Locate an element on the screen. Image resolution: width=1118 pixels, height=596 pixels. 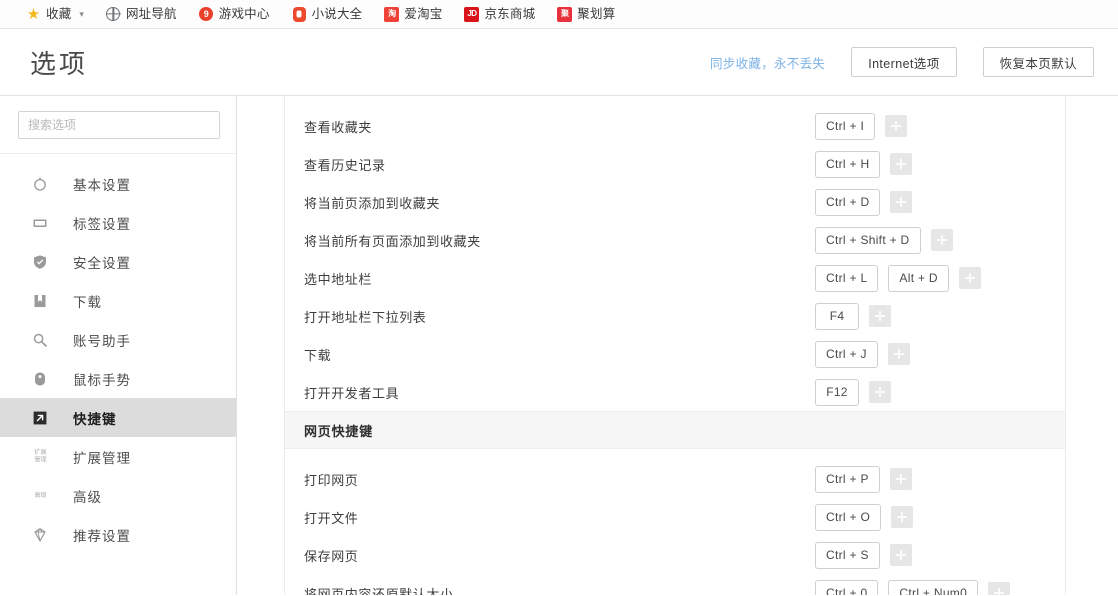
header-actions: 同步收藏，永不丢失 Internet选项 恢复本页默认 is located at coordinates (902, 62).